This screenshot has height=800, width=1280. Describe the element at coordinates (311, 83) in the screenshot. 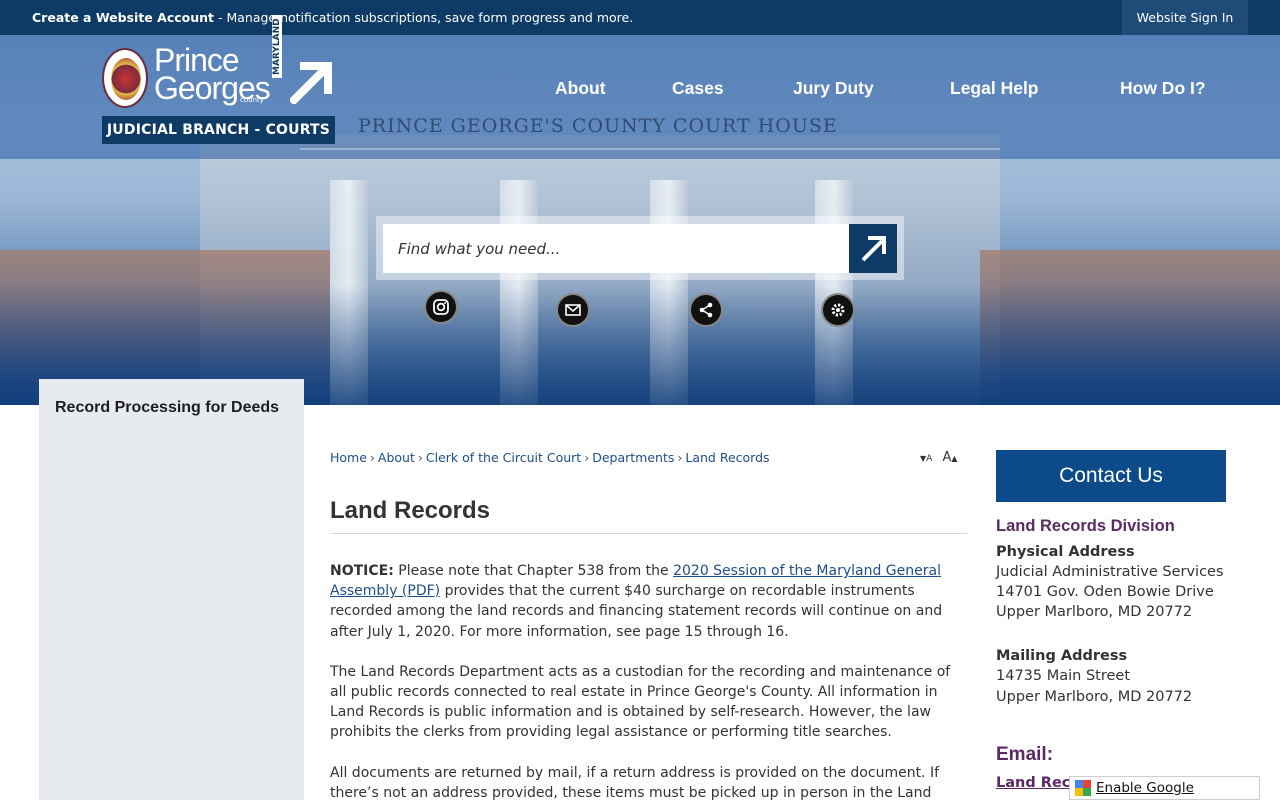

I see `logo-arrow-icon` at that location.